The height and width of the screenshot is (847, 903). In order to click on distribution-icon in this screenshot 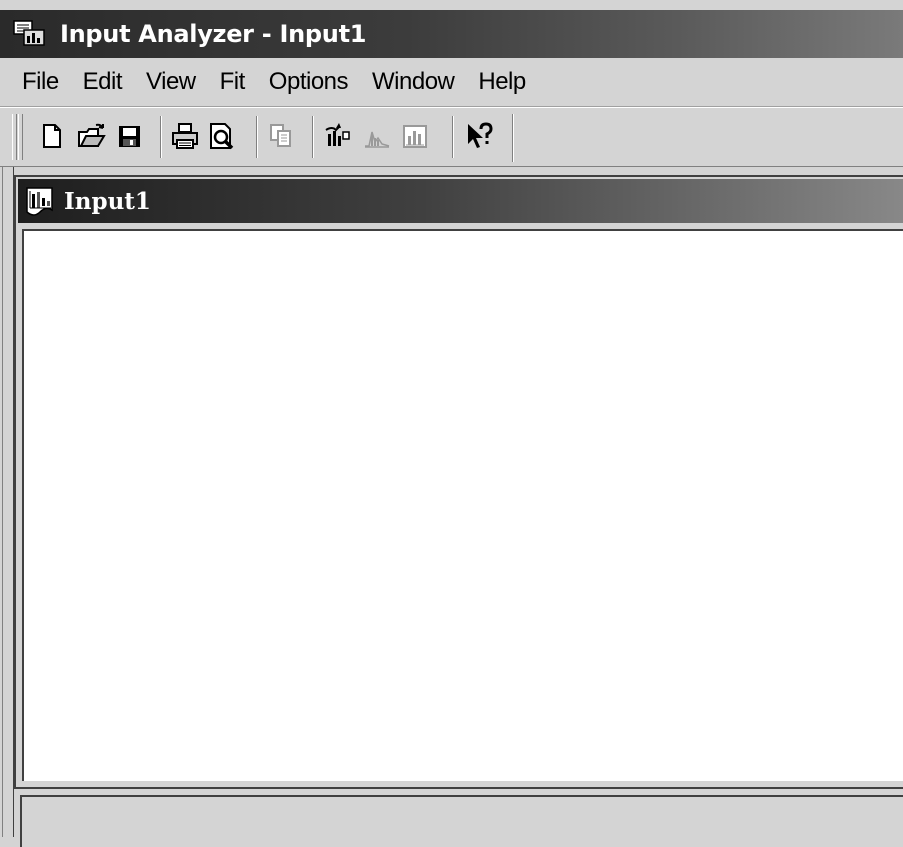, I will do `click(377, 136)`.